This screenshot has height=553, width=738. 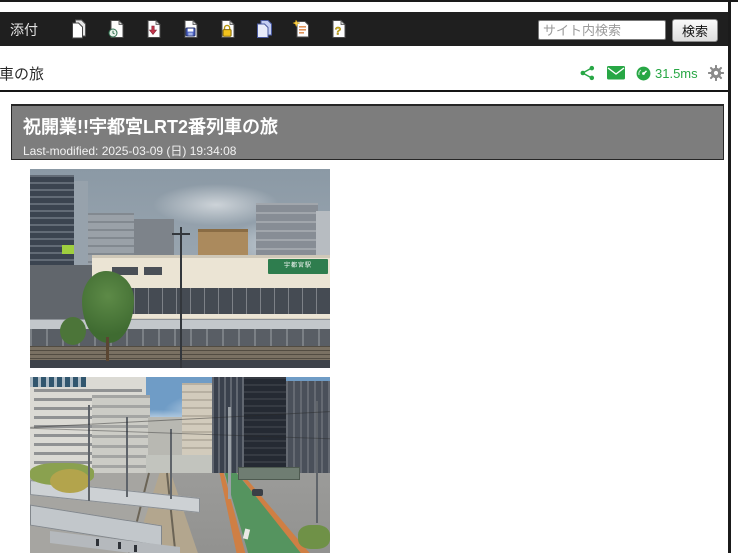 What do you see at coordinates (116, 29) in the screenshot?
I see `page-history-icon` at bounding box center [116, 29].